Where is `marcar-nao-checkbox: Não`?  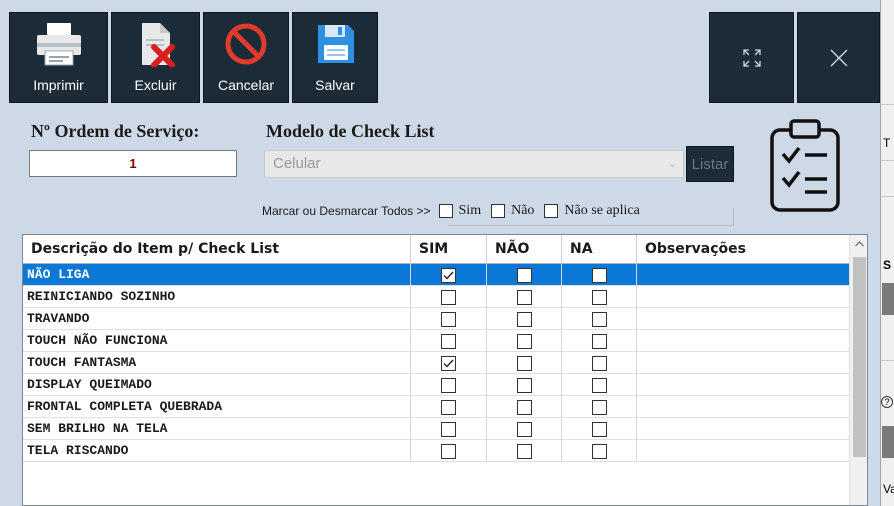
marcar-nao-checkbox: Não is located at coordinates (512, 211).